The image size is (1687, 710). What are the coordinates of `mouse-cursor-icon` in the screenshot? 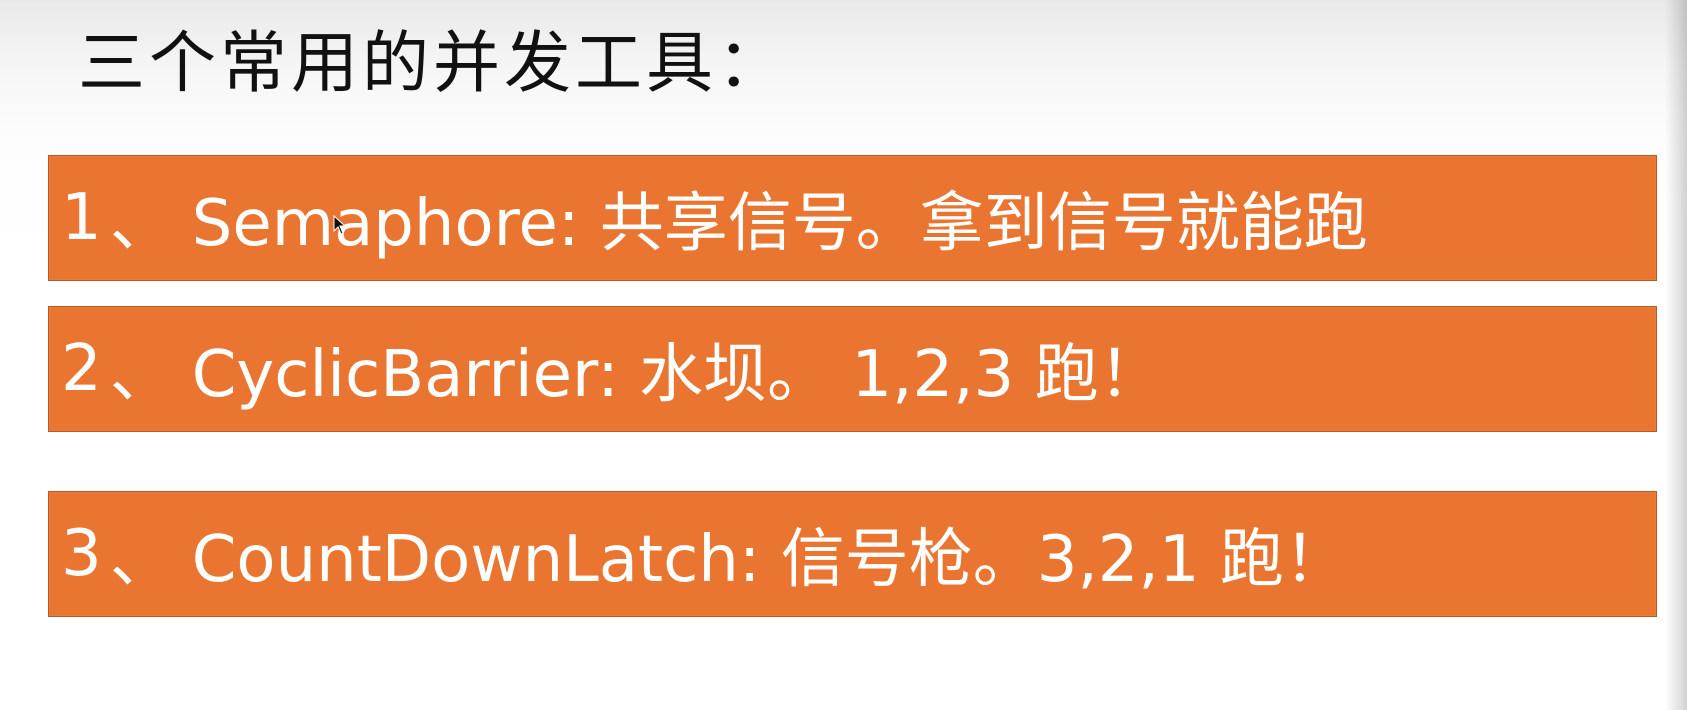 It's located at (340, 225).